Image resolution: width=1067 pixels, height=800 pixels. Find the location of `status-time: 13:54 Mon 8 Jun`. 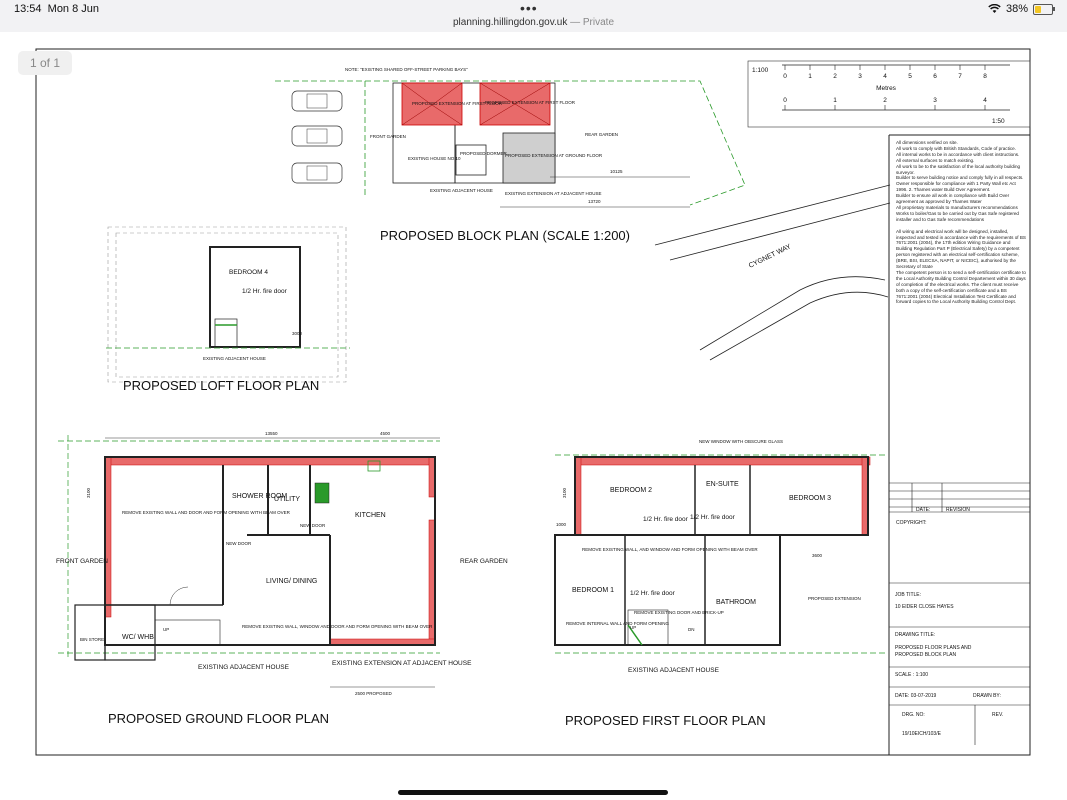

status-time: 13:54 Mon 8 Jun is located at coordinates (57, 9).